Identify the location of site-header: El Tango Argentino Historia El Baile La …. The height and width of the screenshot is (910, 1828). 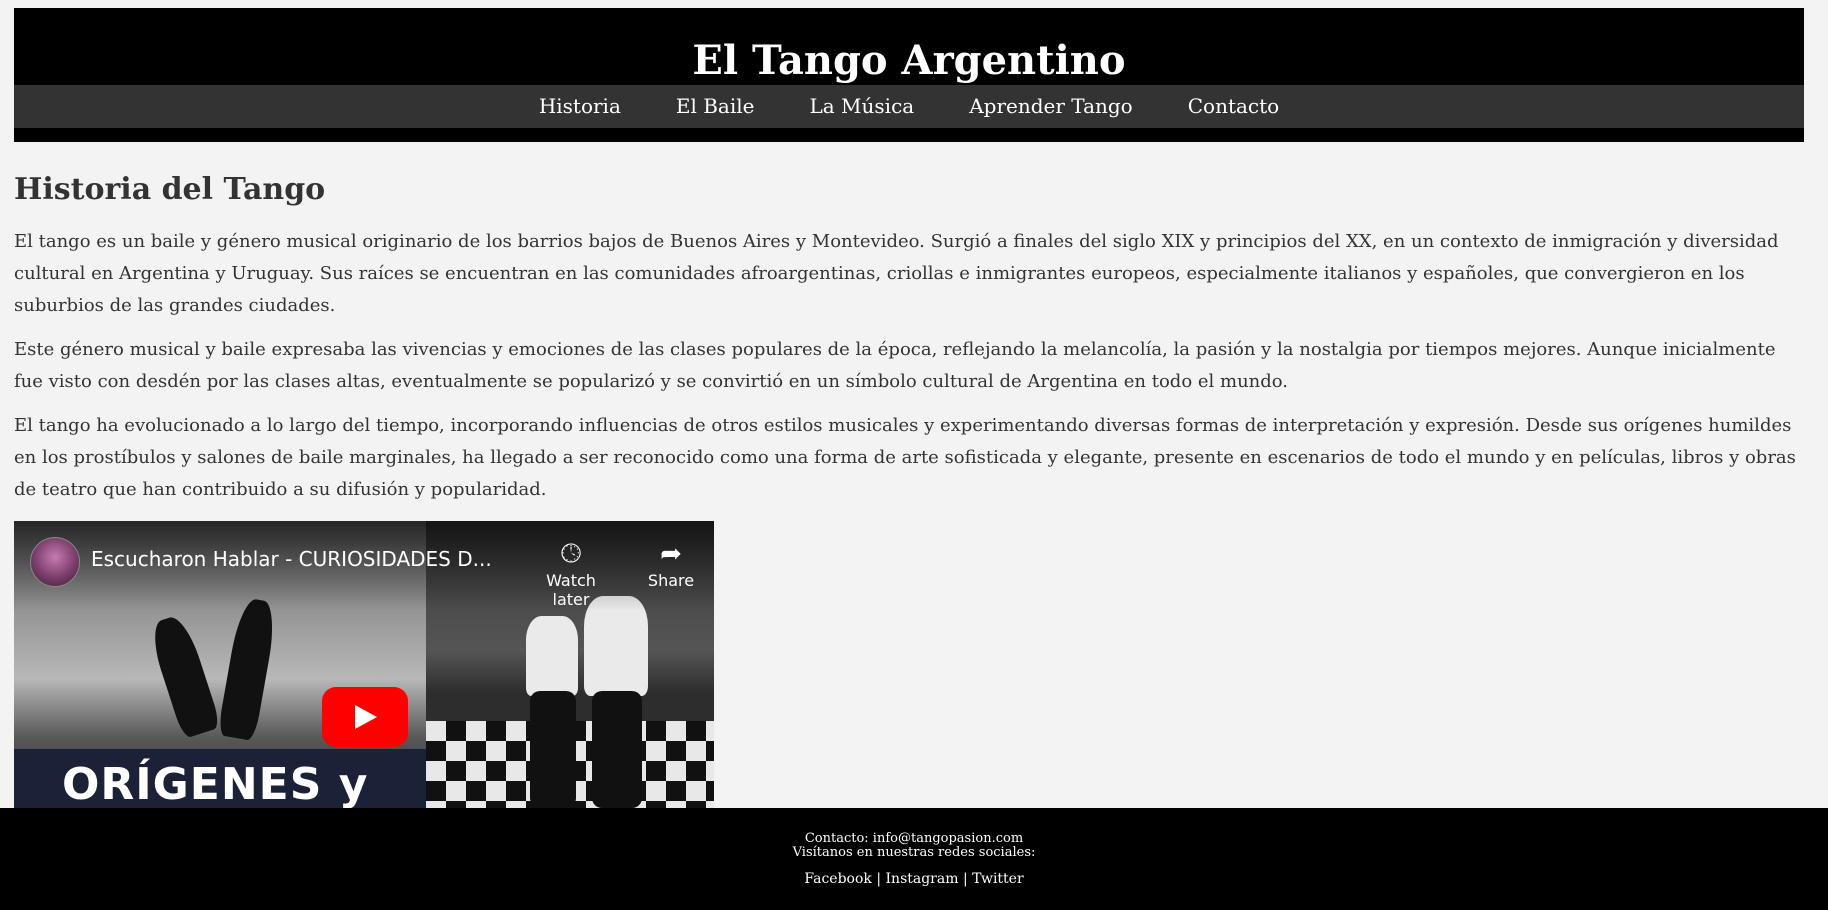
(909, 75).